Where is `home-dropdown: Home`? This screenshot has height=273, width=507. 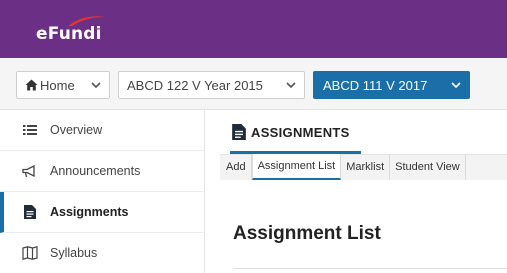 home-dropdown: Home is located at coordinates (63, 85).